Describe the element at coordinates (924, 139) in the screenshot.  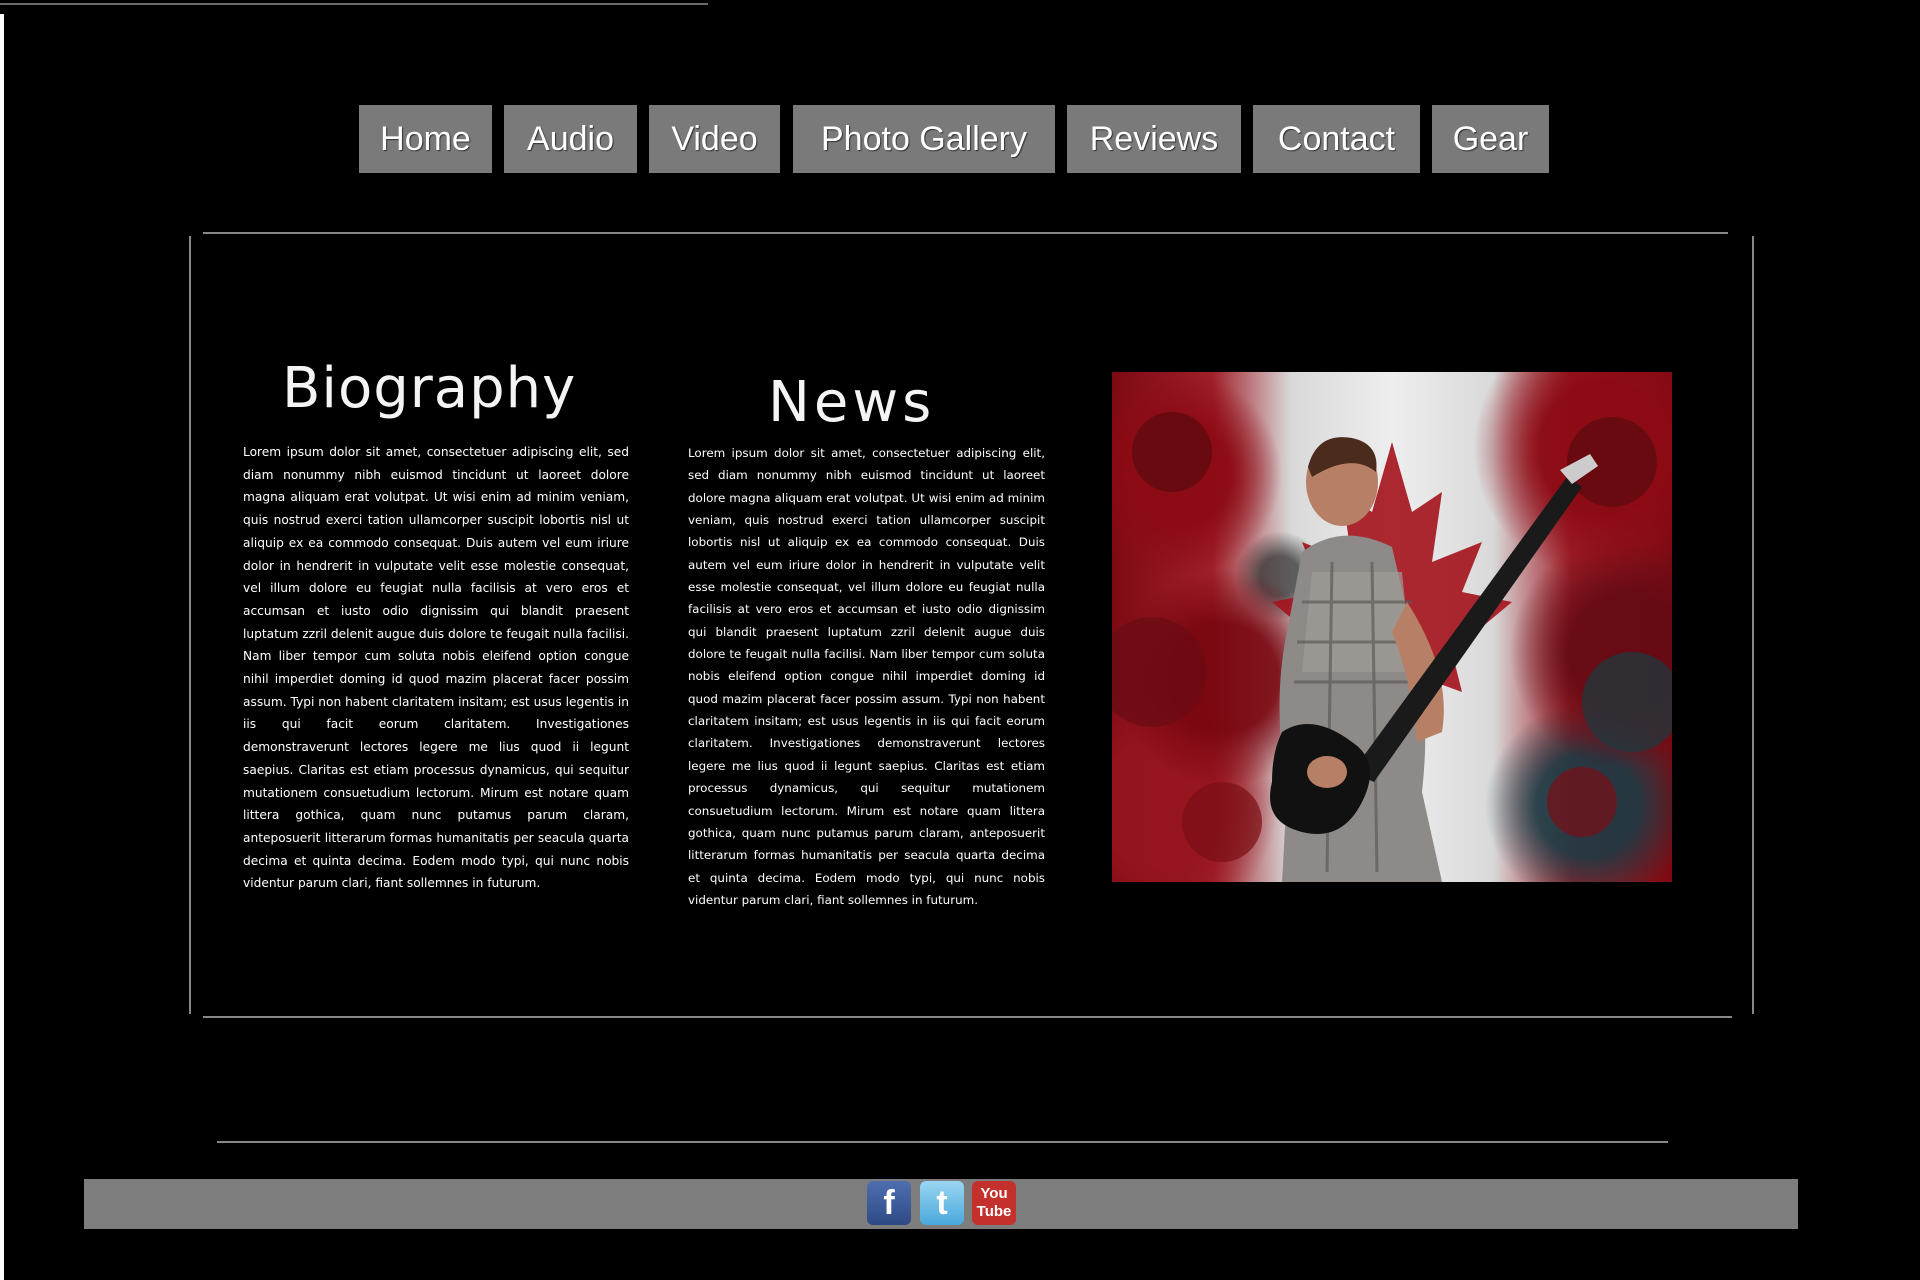
I see `nav-photo-gallery-button: Photo Gallery` at that location.